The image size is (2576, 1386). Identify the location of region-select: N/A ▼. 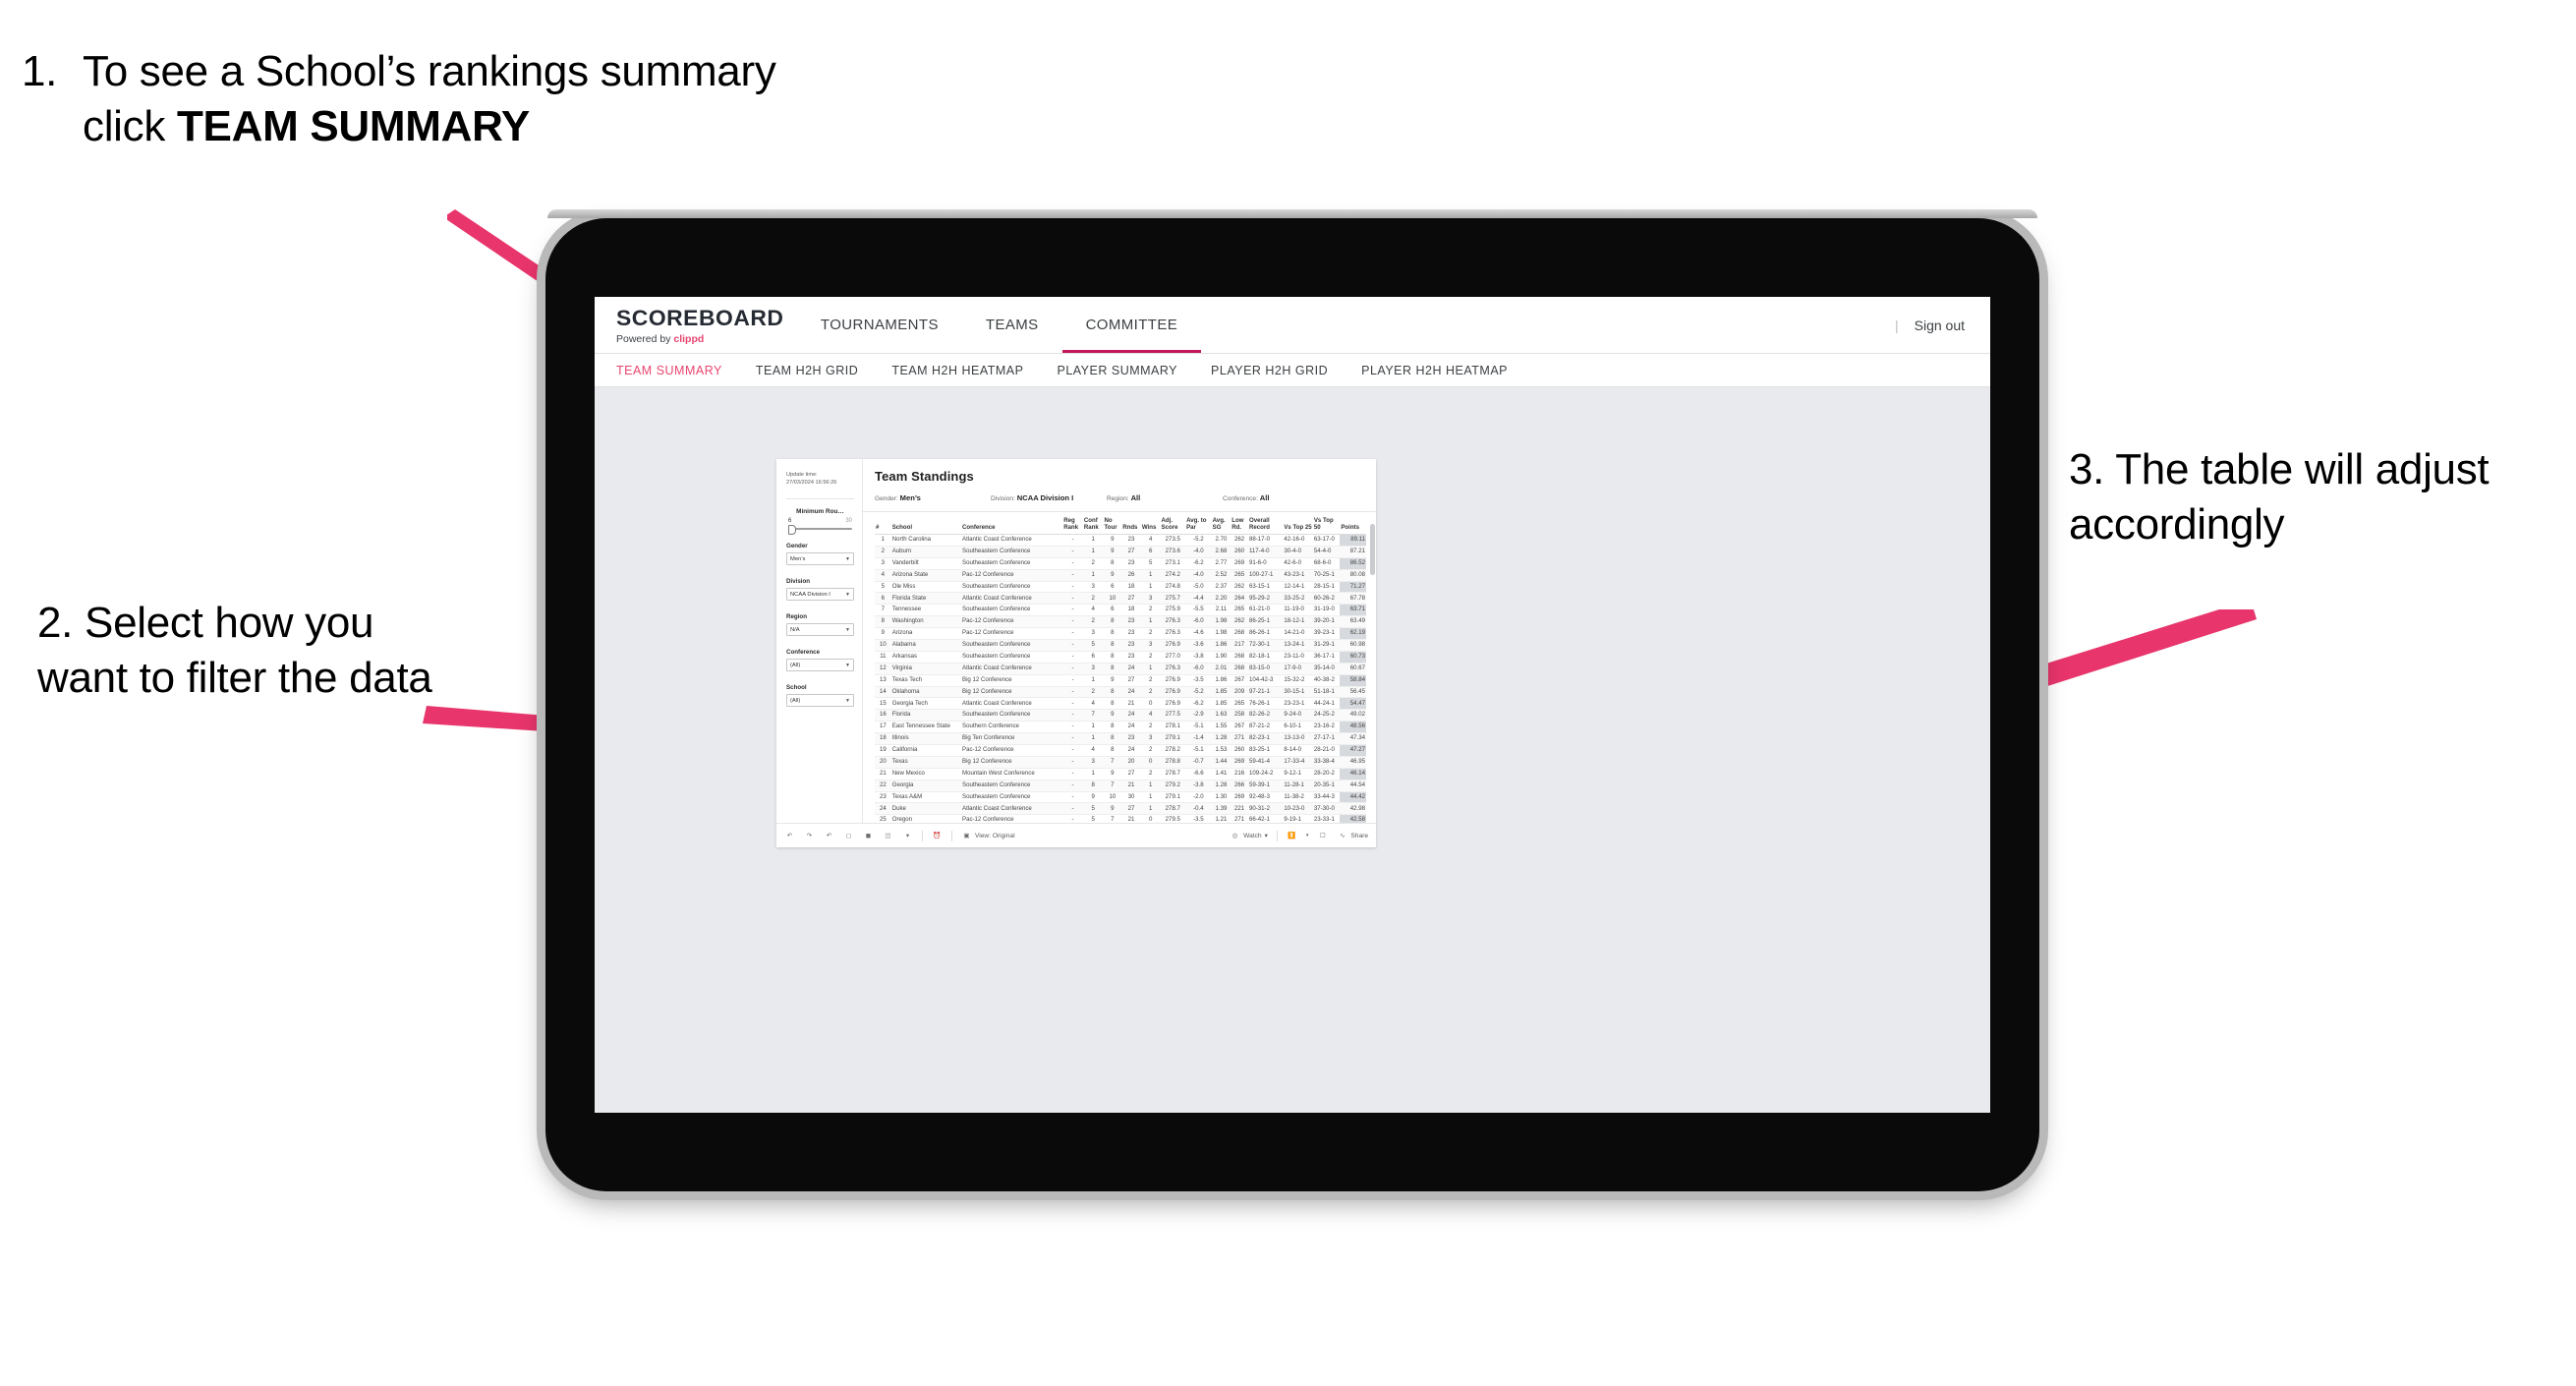
(820, 630).